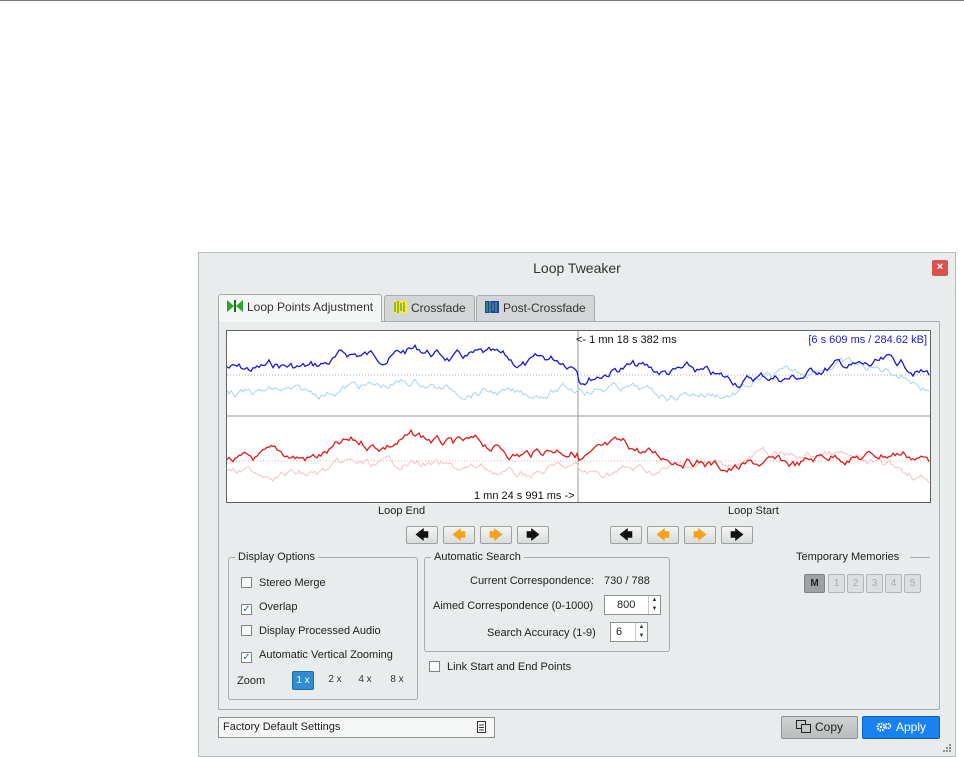 The width and height of the screenshot is (964, 757). What do you see at coordinates (235, 308) in the screenshot?
I see `loop-points-icon` at bounding box center [235, 308].